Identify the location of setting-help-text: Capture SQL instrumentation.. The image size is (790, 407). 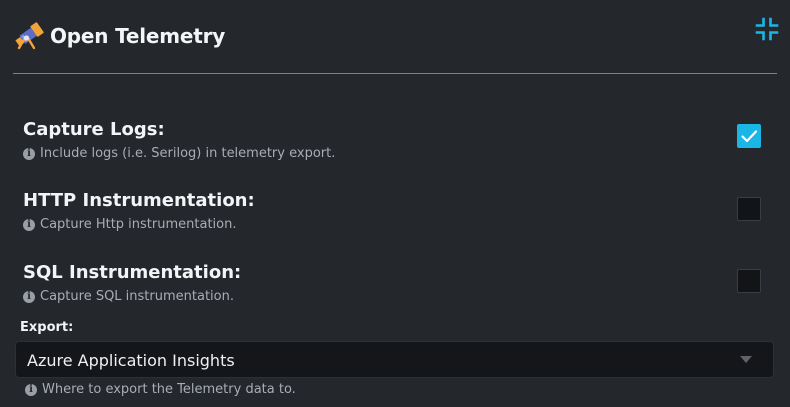
(137, 296).